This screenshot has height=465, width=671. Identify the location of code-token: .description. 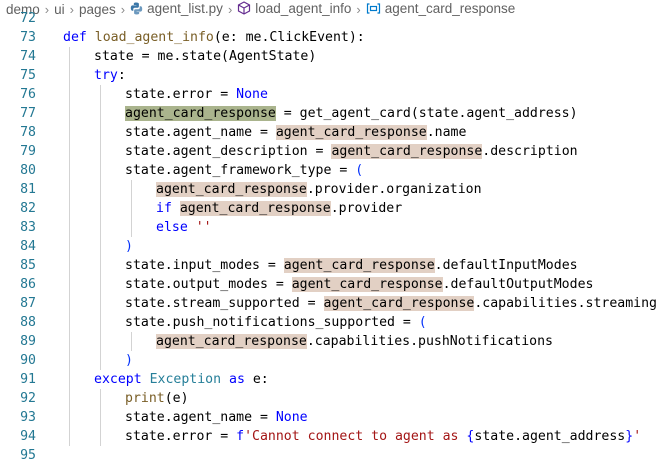
(530, 151).